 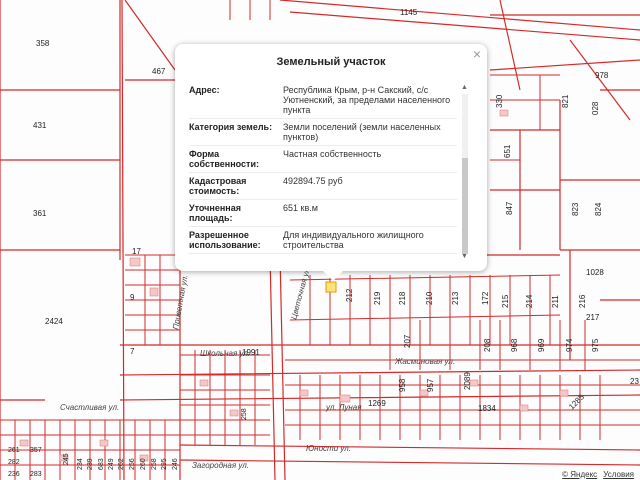 What do you see at coordinates (509, 208) in the screenshot?
I see `parcel-number: 847` at bounding box center [509, 208].